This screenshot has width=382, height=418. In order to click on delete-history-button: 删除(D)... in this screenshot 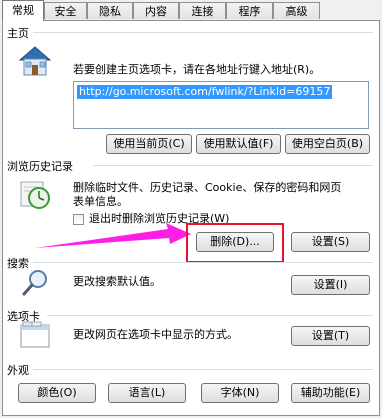, I will do `click(235, 242)`.